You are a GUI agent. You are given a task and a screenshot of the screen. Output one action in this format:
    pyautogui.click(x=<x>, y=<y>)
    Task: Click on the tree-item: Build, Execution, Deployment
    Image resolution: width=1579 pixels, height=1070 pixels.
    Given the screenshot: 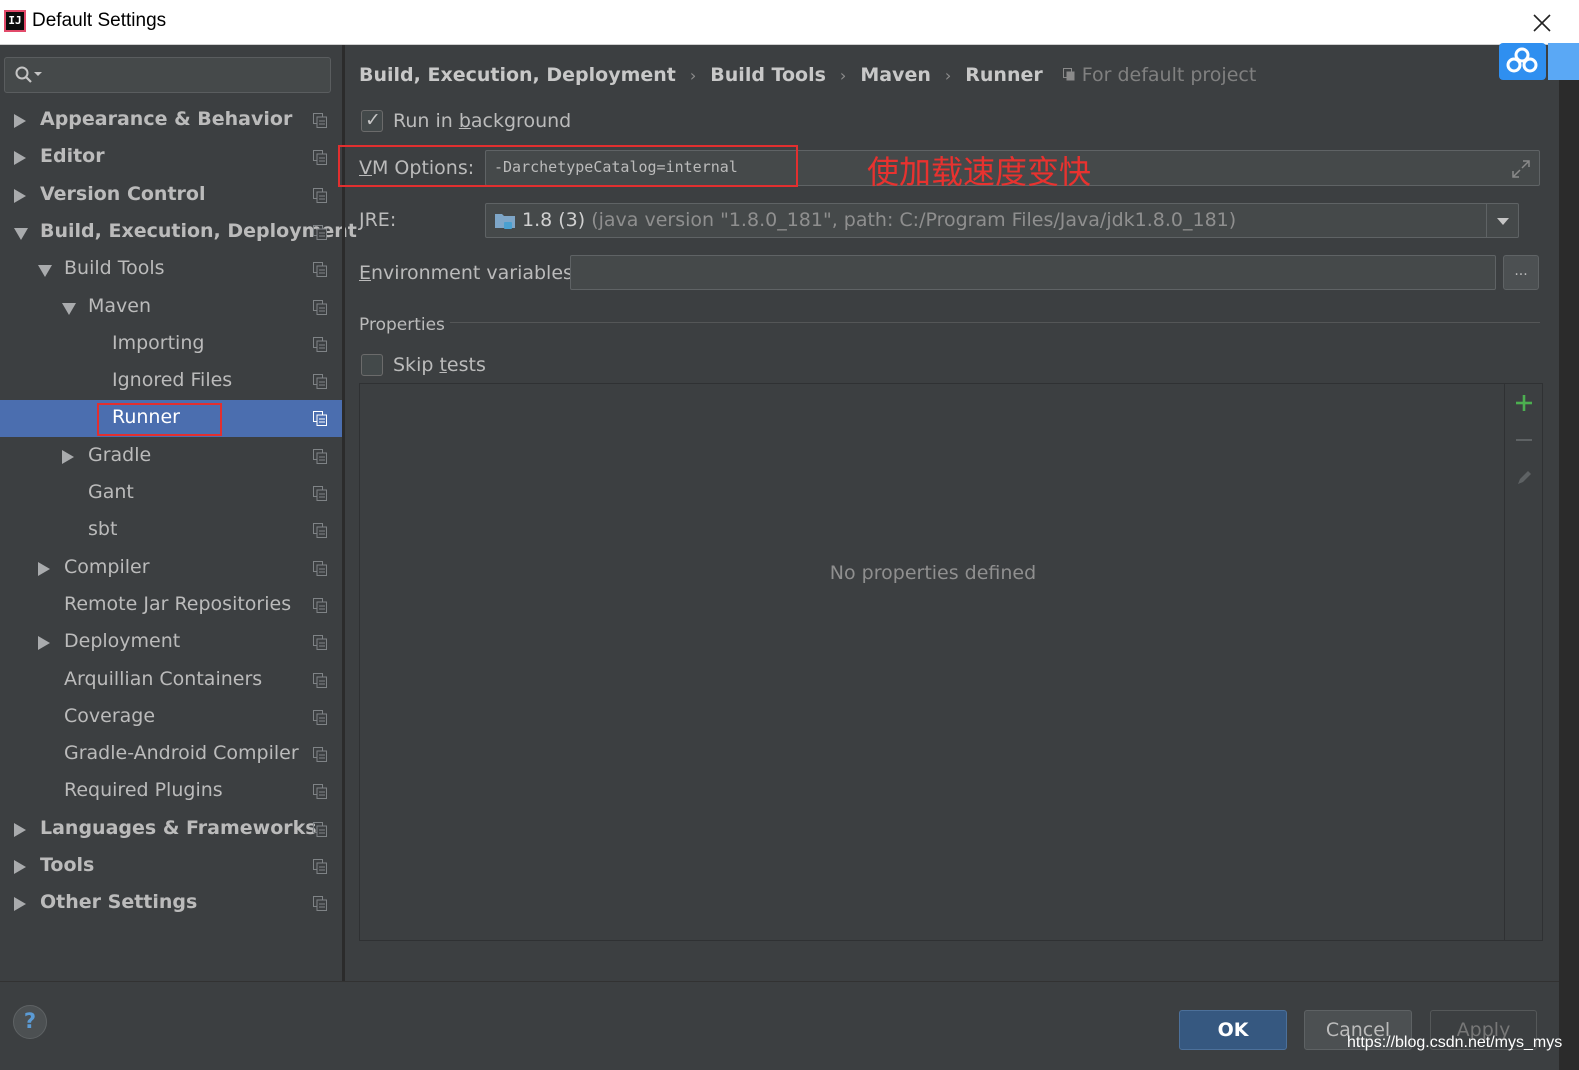 What is the action you would take?
    pyautogui.click(x=178, y=232)
    